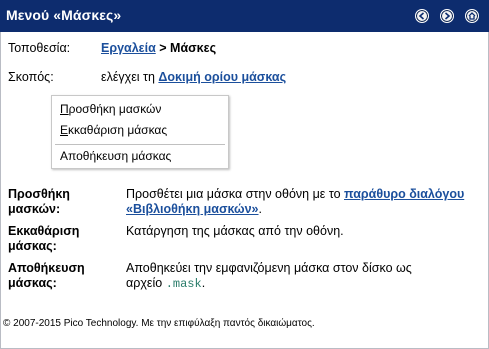 The image size is (489, 349). Describe the element at coordinates (158, 48) in the screenshot. I see `breadcrumb: Εργαλεία > Μάσκες` at that location.